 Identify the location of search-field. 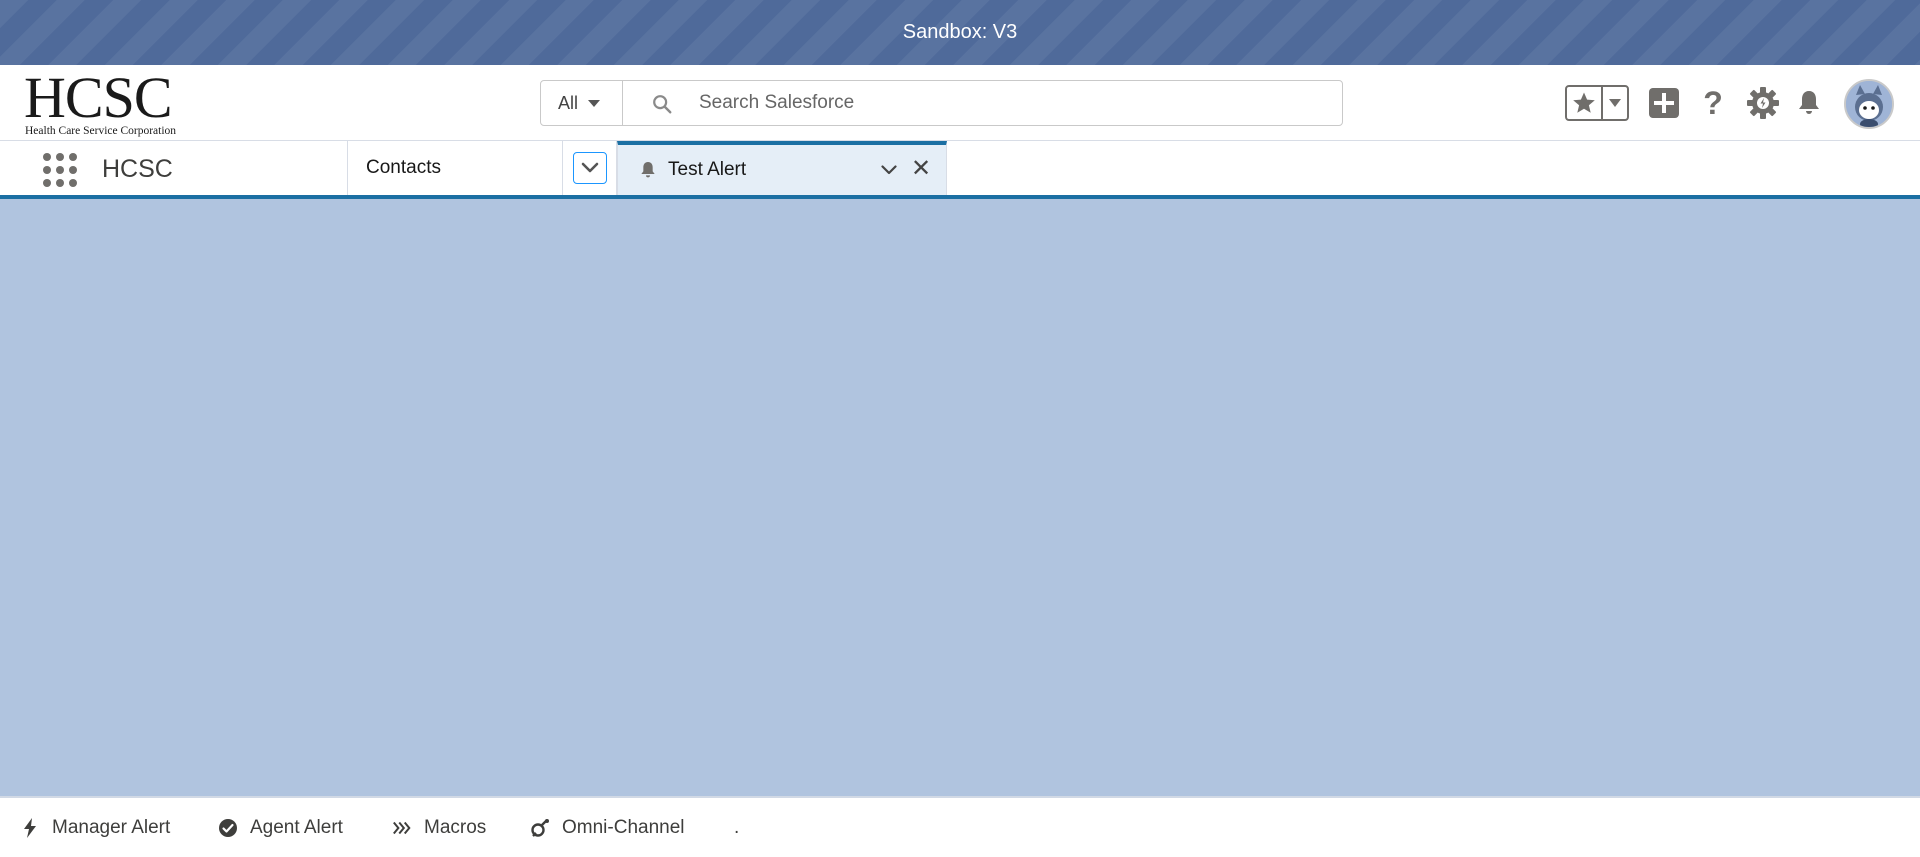
(982, 103).